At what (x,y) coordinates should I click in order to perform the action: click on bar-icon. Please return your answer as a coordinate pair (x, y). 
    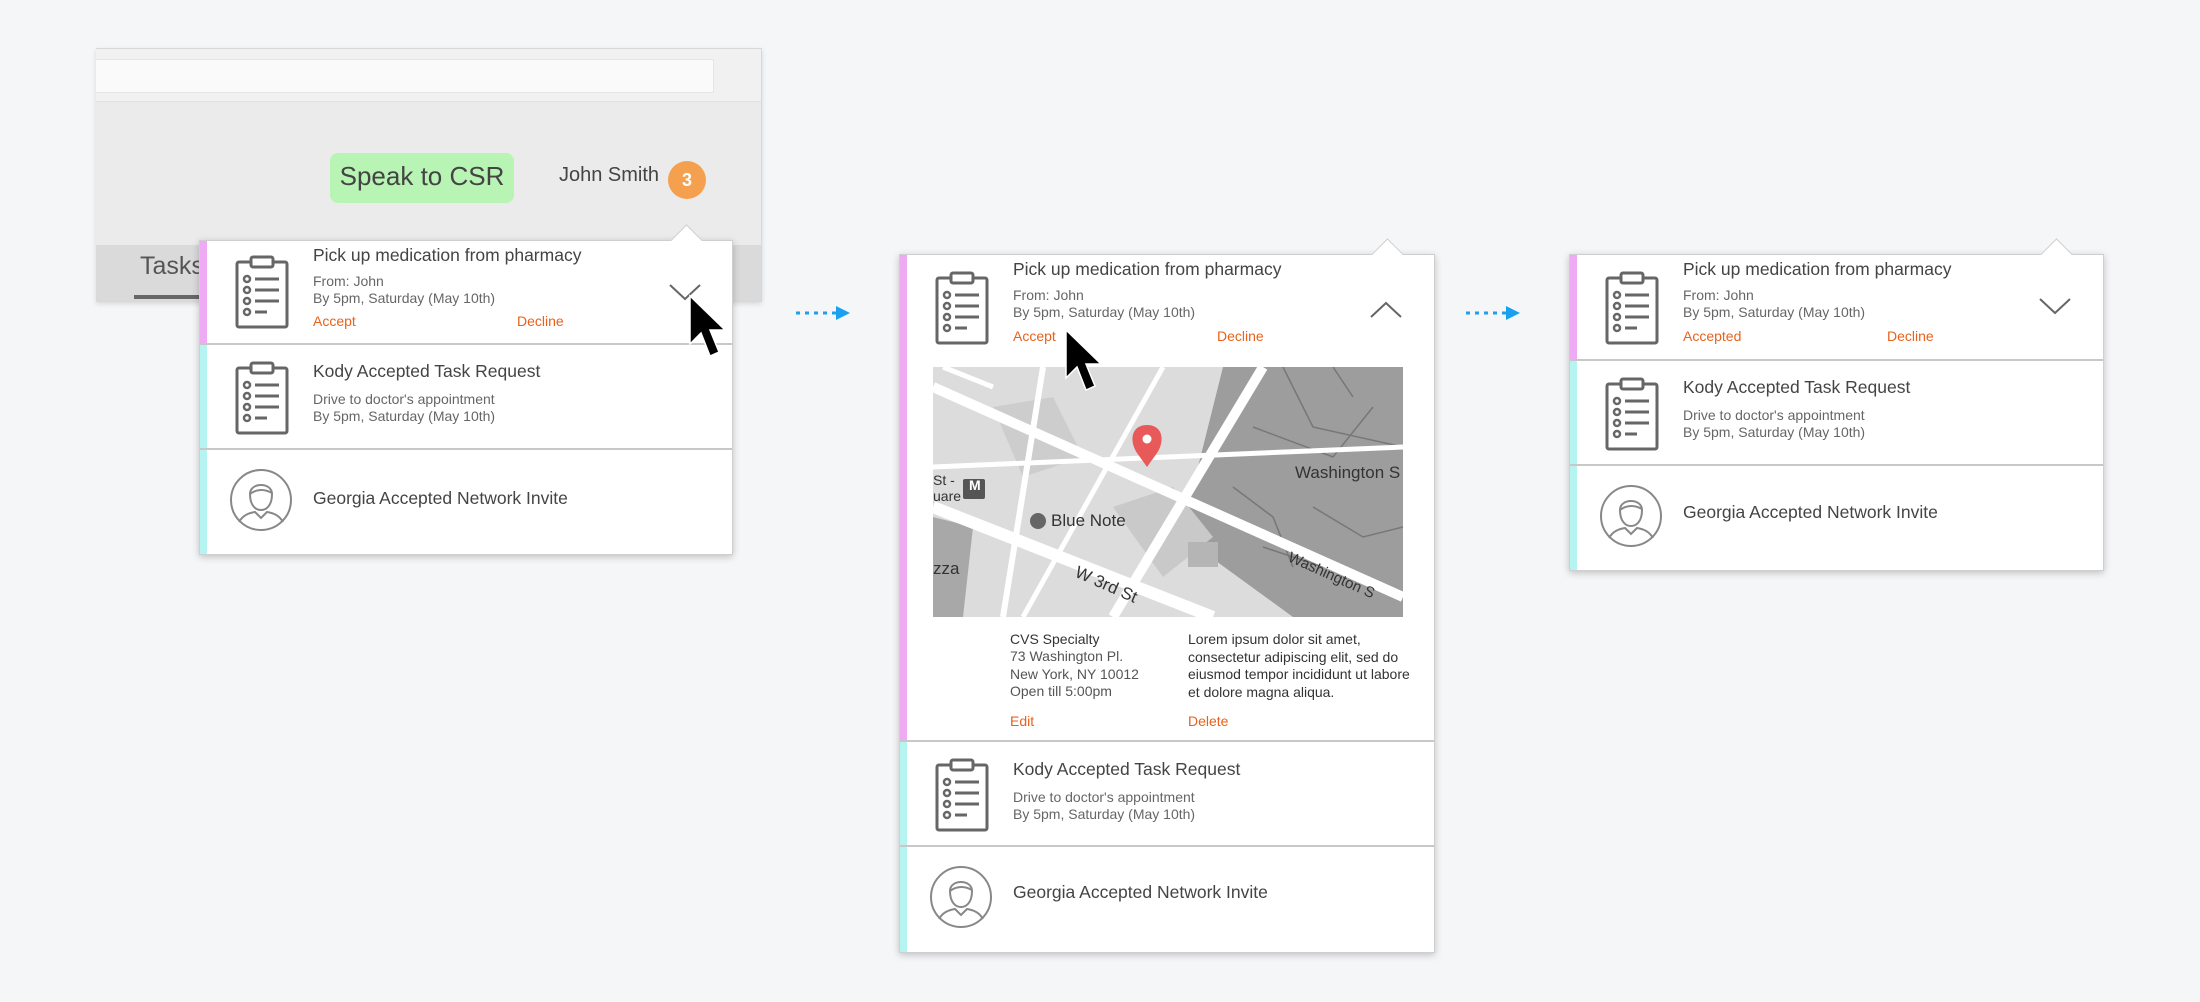
    Looking at the image, I should click on (1038, 521).